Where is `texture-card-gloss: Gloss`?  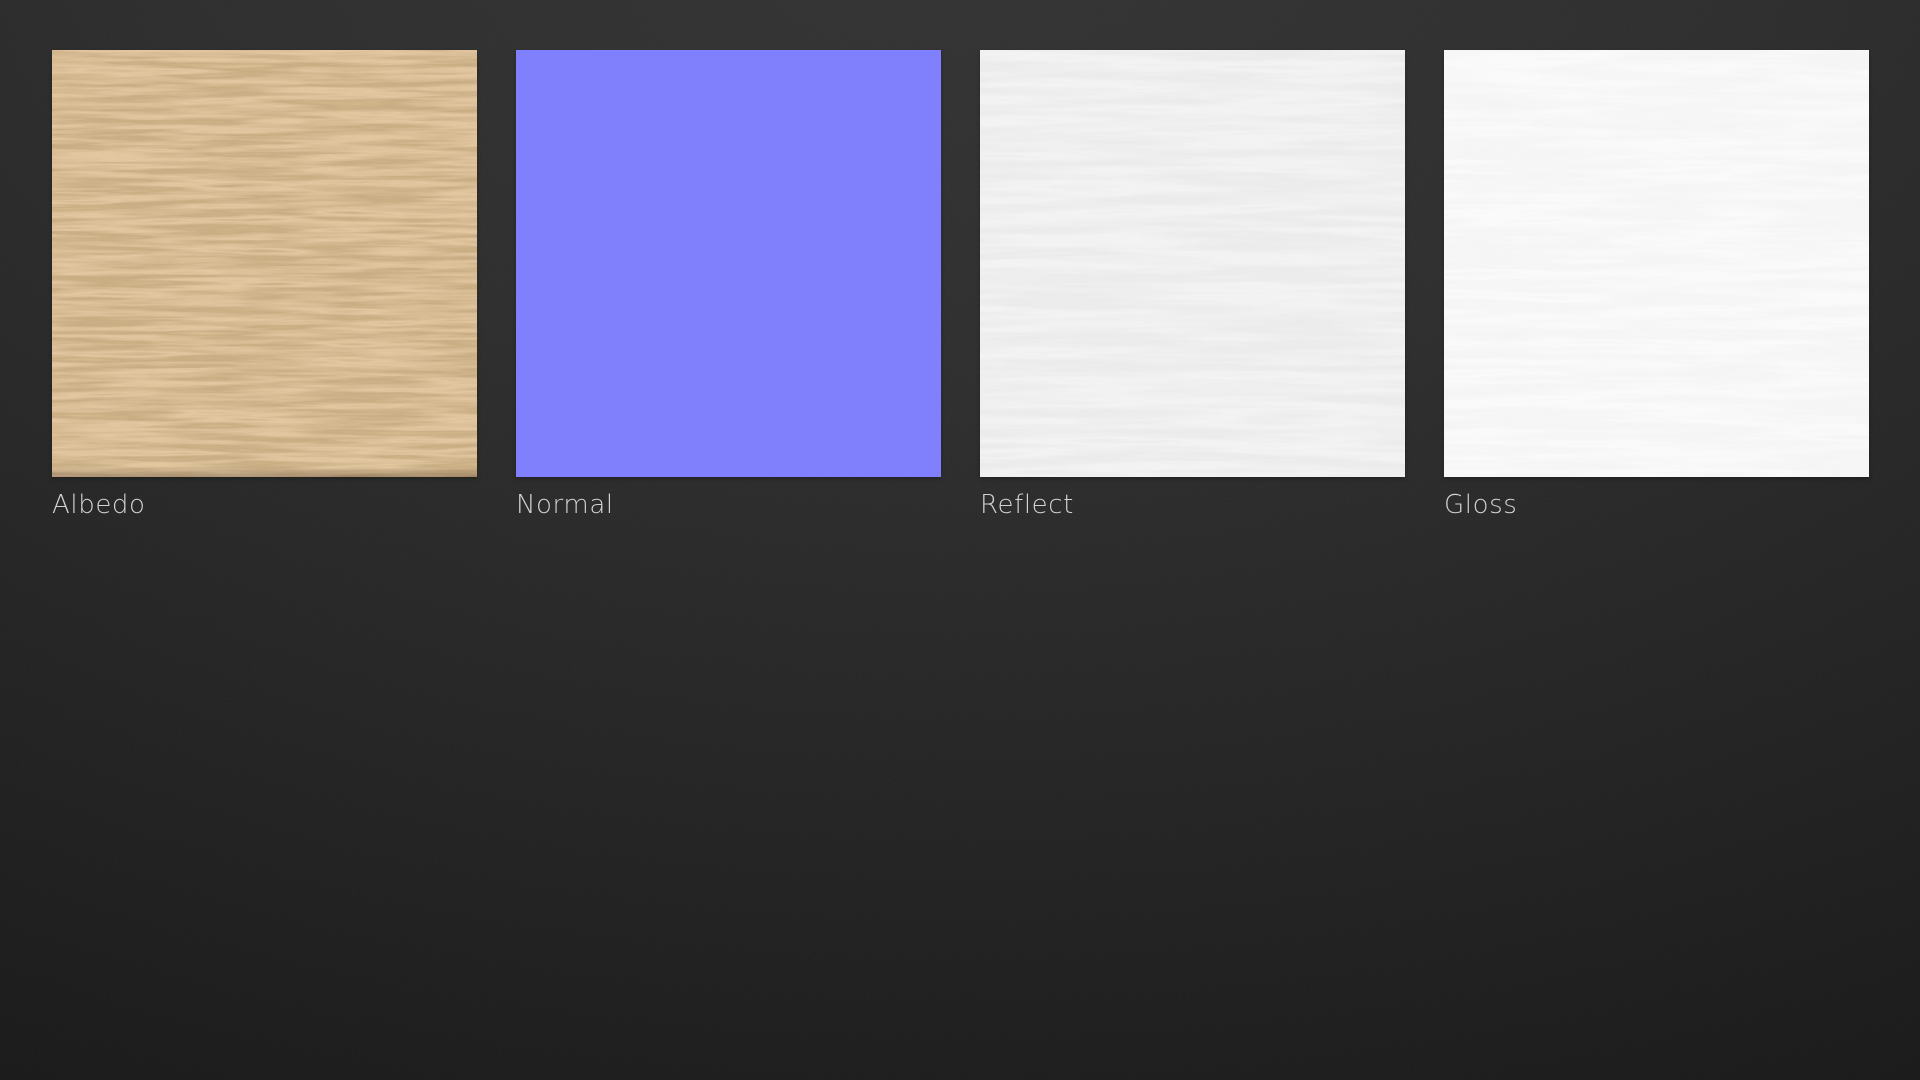
texture-card-gloss: Gloss is located at coordinates (1656, 285).